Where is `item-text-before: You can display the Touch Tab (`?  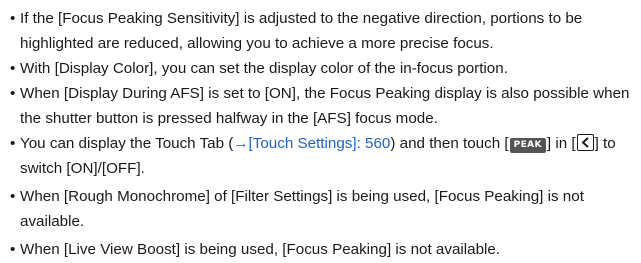 item-text-before: You can display the Touch Tab ( is located at coordinates (127, 143).